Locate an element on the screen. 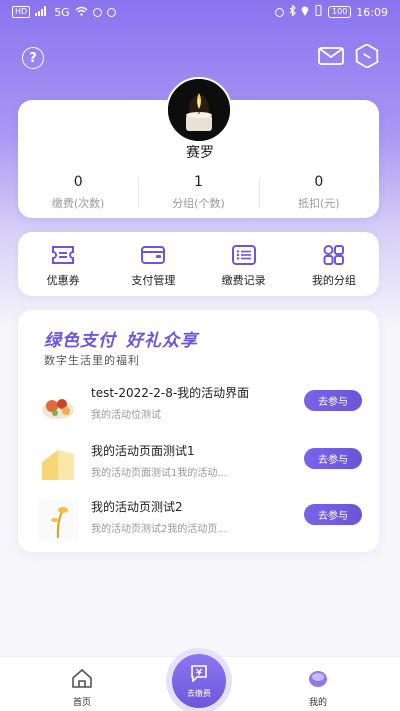 The width and height of the screenshot is (400, 711). activity-item: test-2022-2-8-我的活动界面 我的活动位测试 去参与 is located at coordinates (200, 407).